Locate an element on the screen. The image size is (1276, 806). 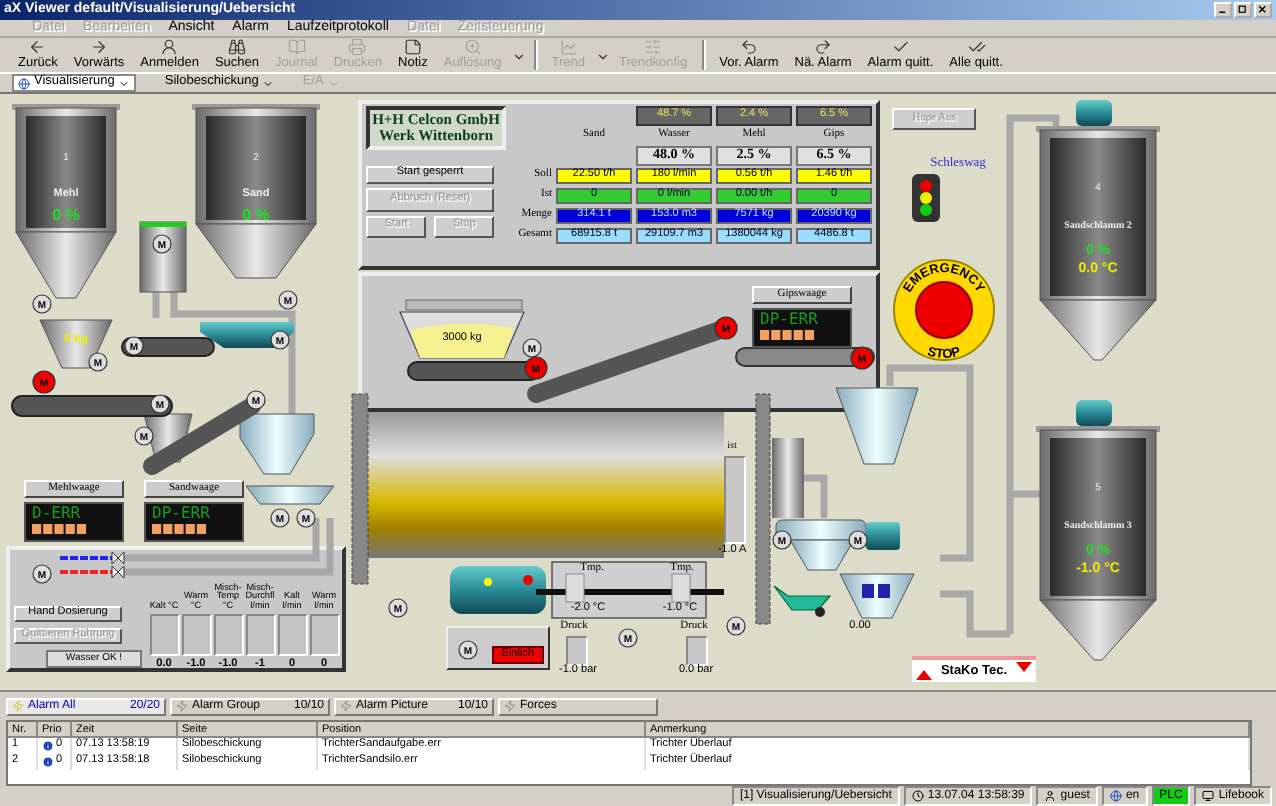
drum-end-drawing is located at coordinates (788, 477).